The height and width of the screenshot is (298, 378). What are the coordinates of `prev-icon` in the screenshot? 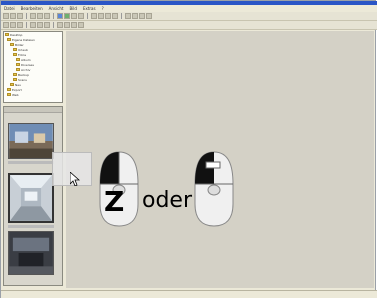 It's located at (128, 16).